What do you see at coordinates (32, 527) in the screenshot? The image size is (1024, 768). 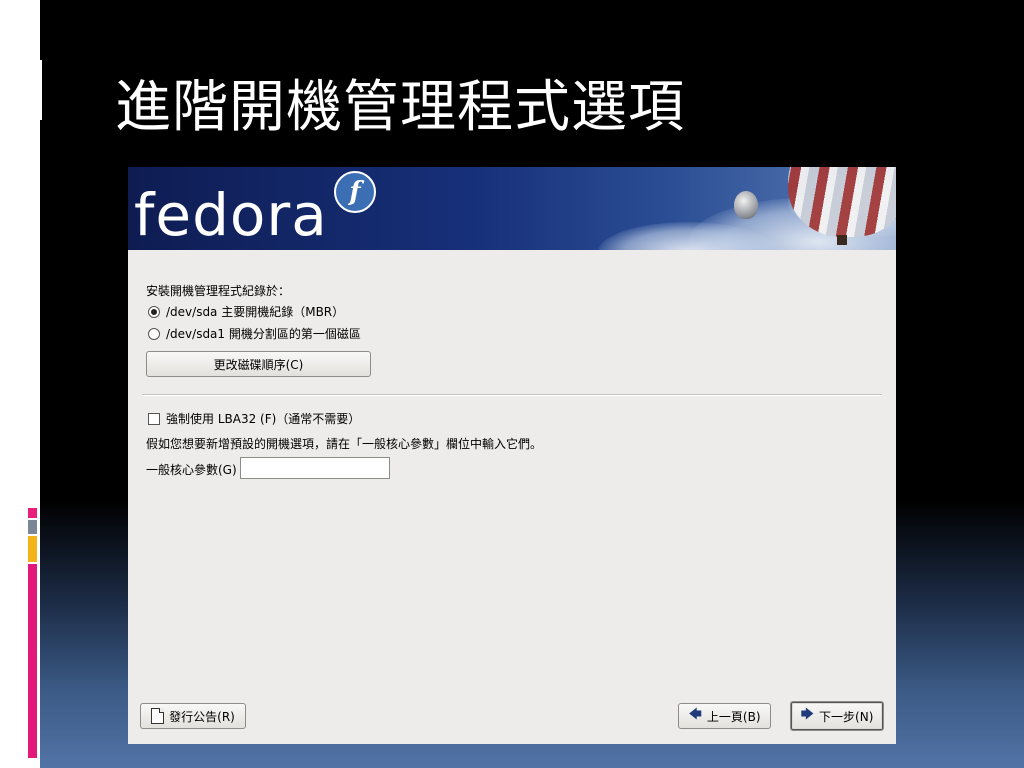 I see `accent-bar-gray` at bounding box center [32, 527].